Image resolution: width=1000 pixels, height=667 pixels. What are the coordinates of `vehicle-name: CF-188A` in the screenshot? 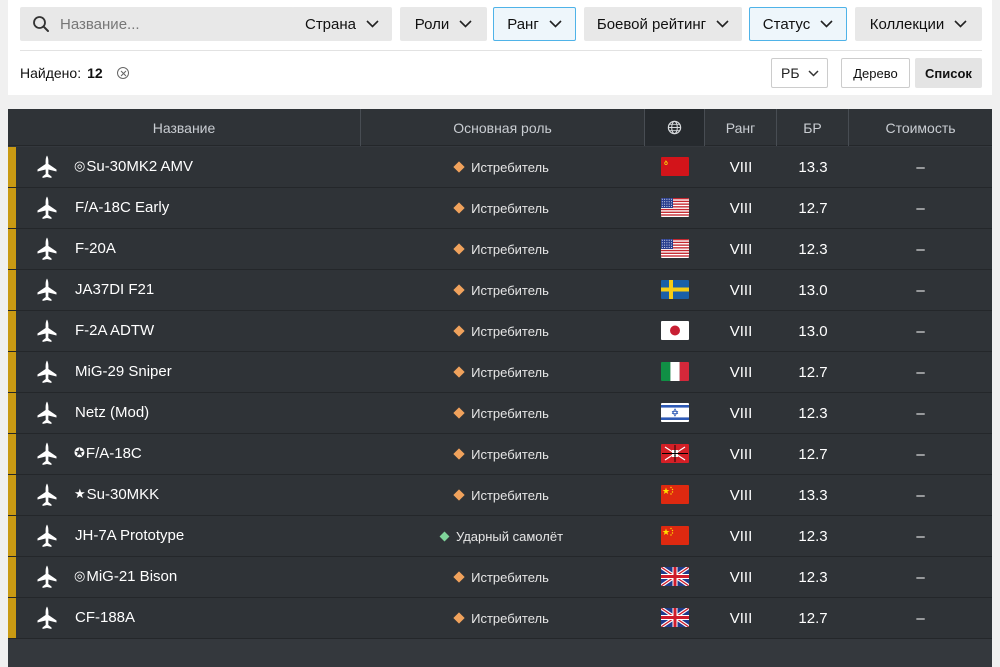 It's located at (104, 618).